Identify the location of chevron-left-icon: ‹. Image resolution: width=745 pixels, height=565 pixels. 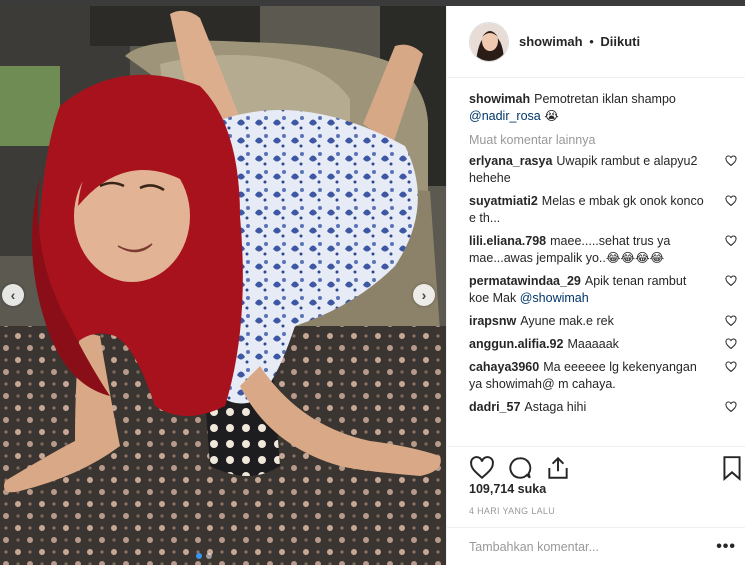
(13, 295).